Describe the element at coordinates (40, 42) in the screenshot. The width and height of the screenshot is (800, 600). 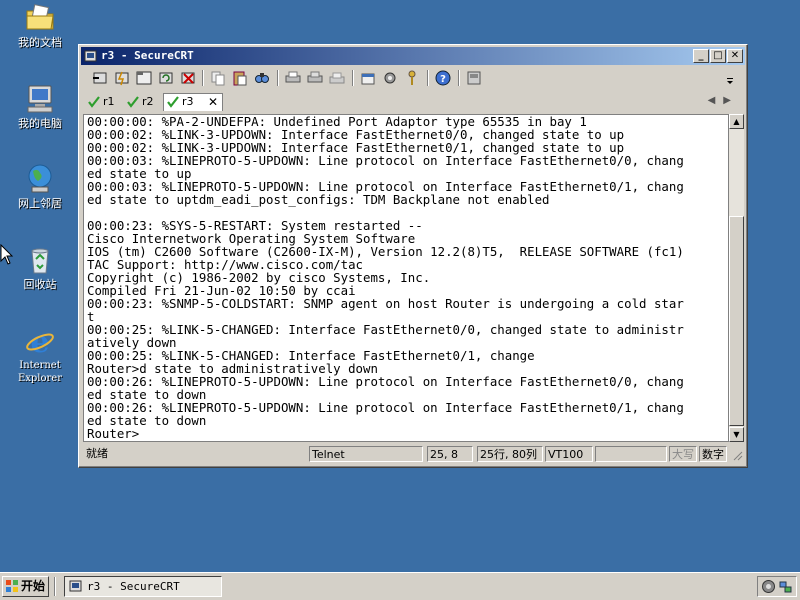
I see `desktop-icon-label: 我的文档` at that location.